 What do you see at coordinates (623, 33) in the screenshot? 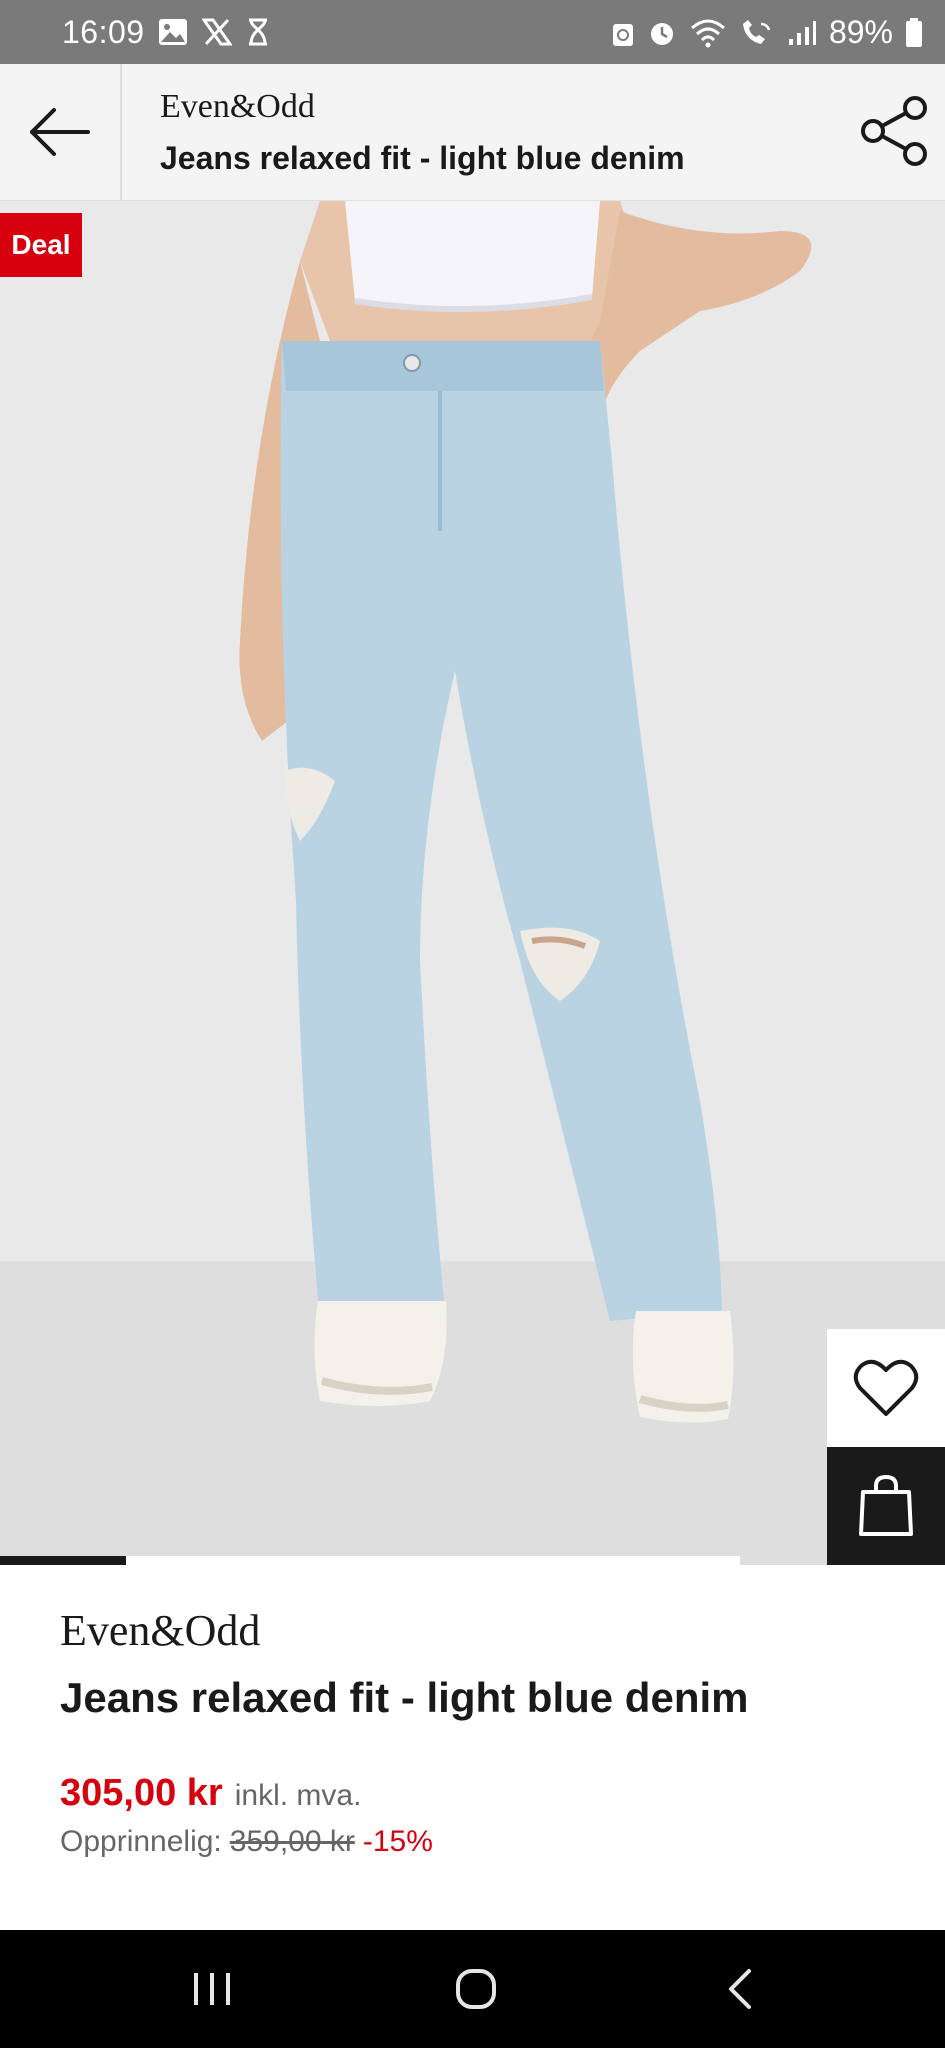
I see `recycle-icon` at bounding box center [623, 33].